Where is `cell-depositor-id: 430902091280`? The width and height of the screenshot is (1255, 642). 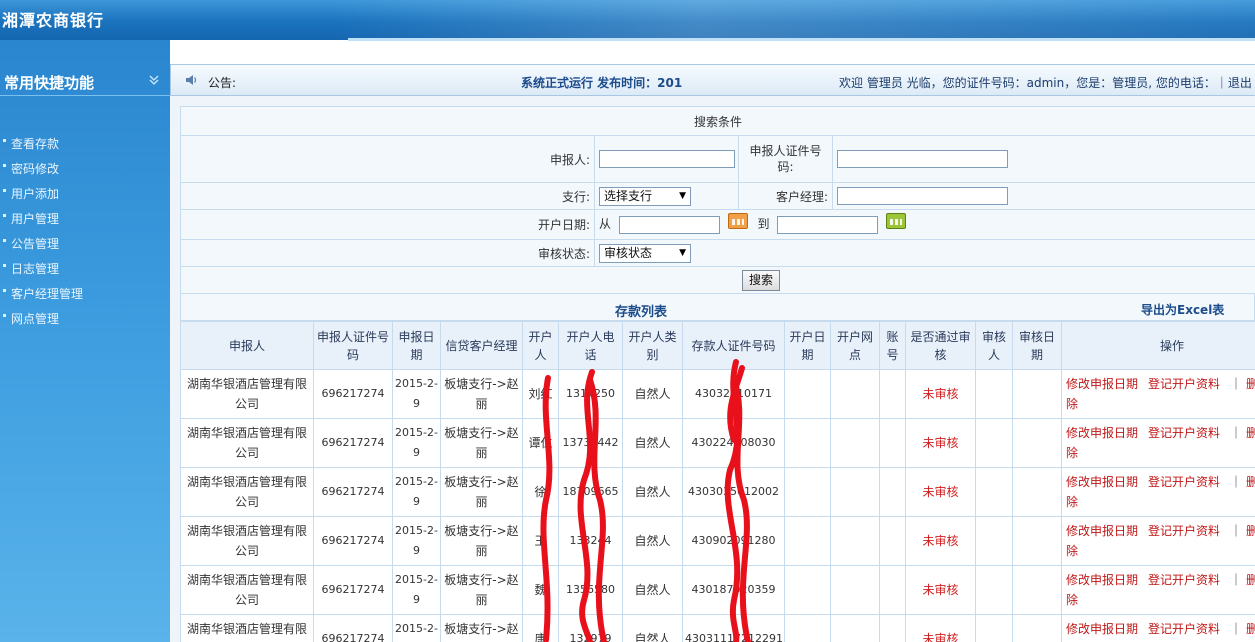 cell-depositor-id: 430902091280 is located at coordinates (733, 541).